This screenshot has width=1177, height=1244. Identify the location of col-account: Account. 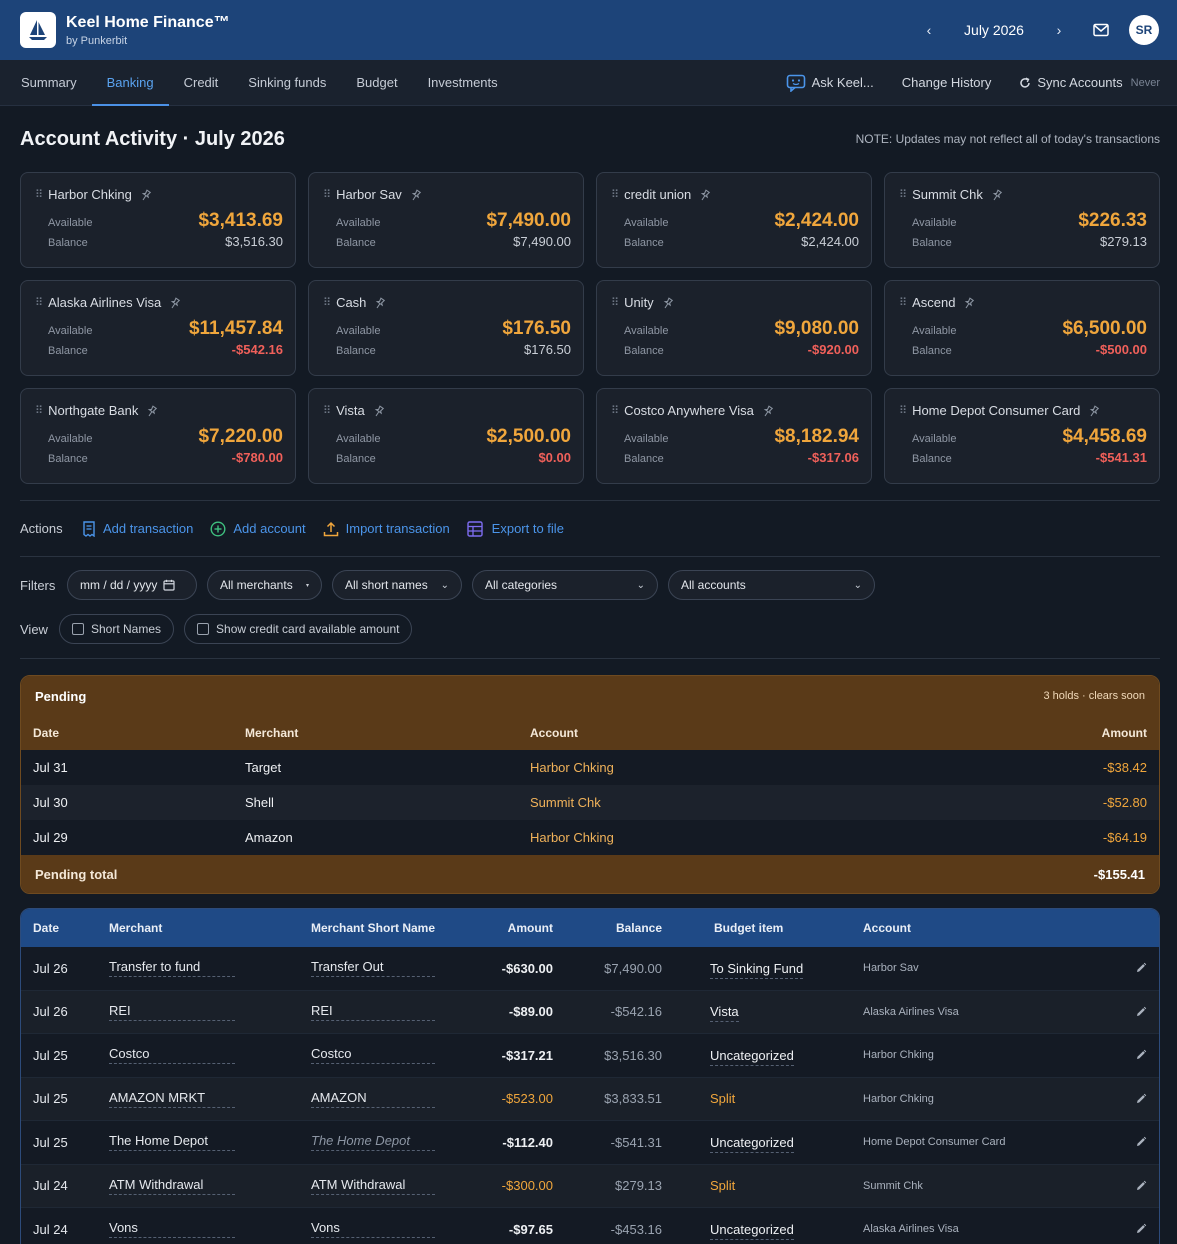
(1005, 928).